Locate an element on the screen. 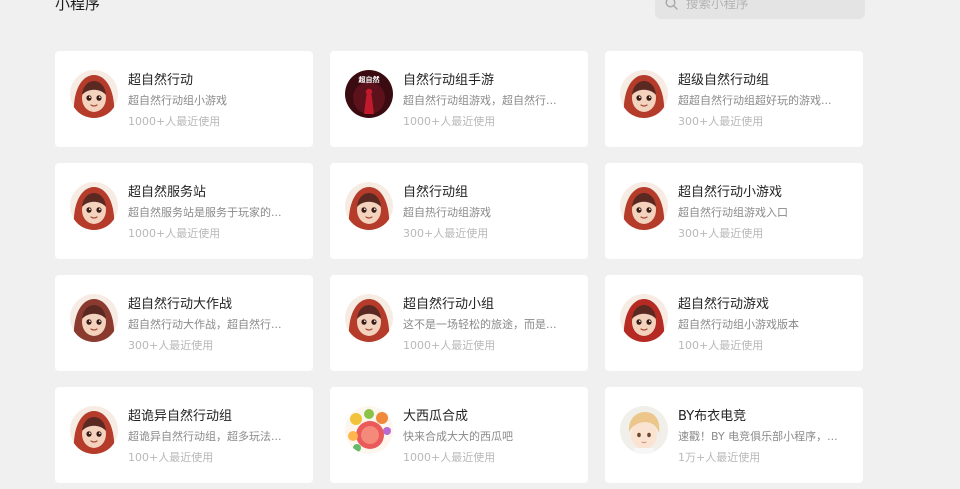 The width and height of the screenshot is (960, 489). card-info: 超自然行动游戏超自然行动组小游戏版本 100+人最近使用 is located at coordinates (764, 324).